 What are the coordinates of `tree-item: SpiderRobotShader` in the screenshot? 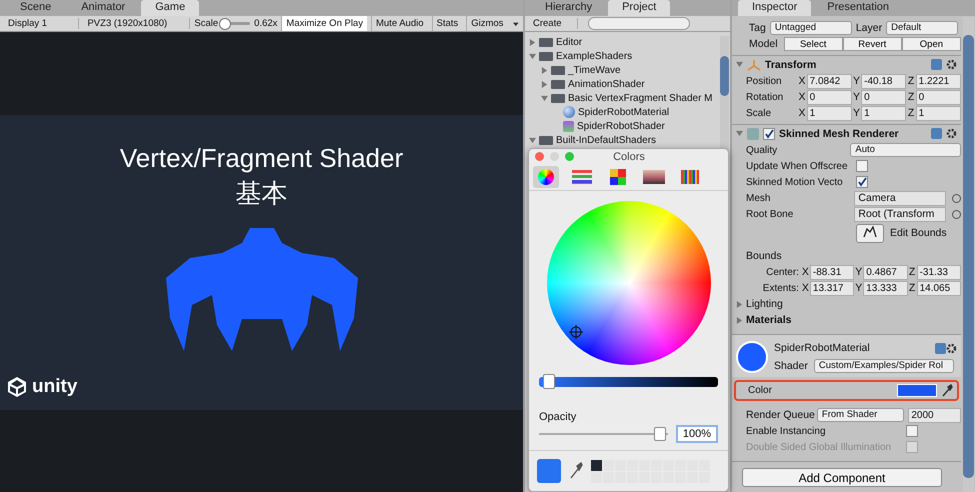 It's located at (621, 126).